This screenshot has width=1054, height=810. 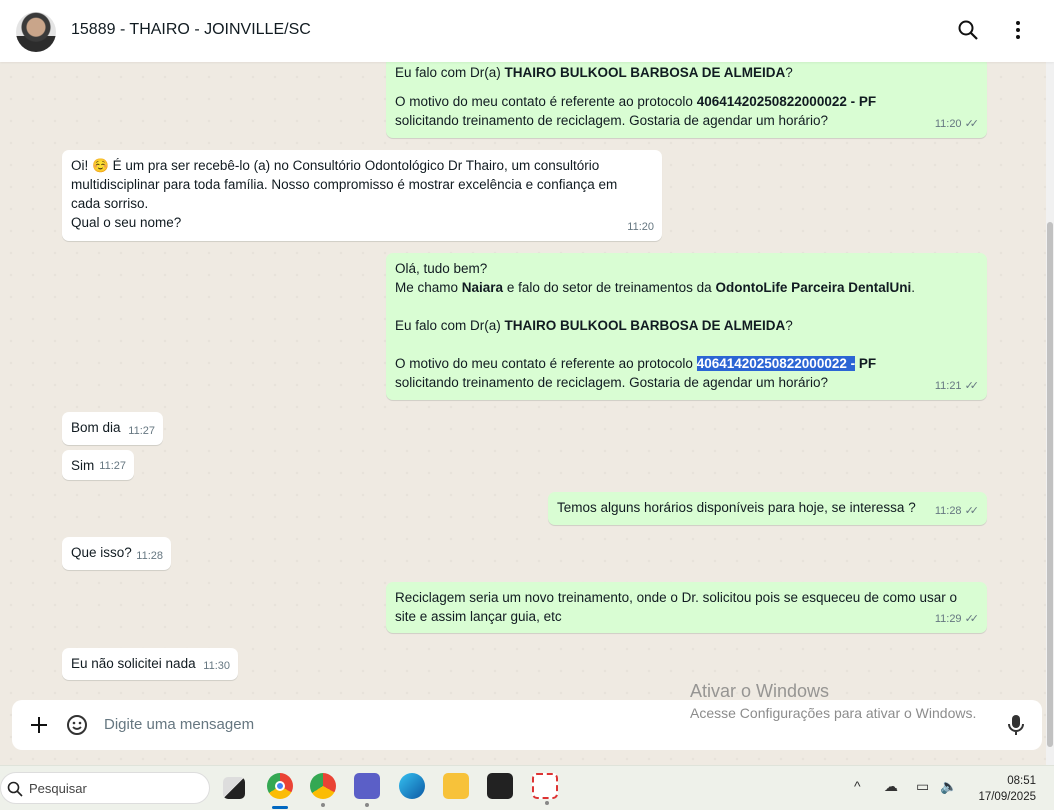 I want to click on message-incoming: Sim 11:27, so click(x=98, y=465).